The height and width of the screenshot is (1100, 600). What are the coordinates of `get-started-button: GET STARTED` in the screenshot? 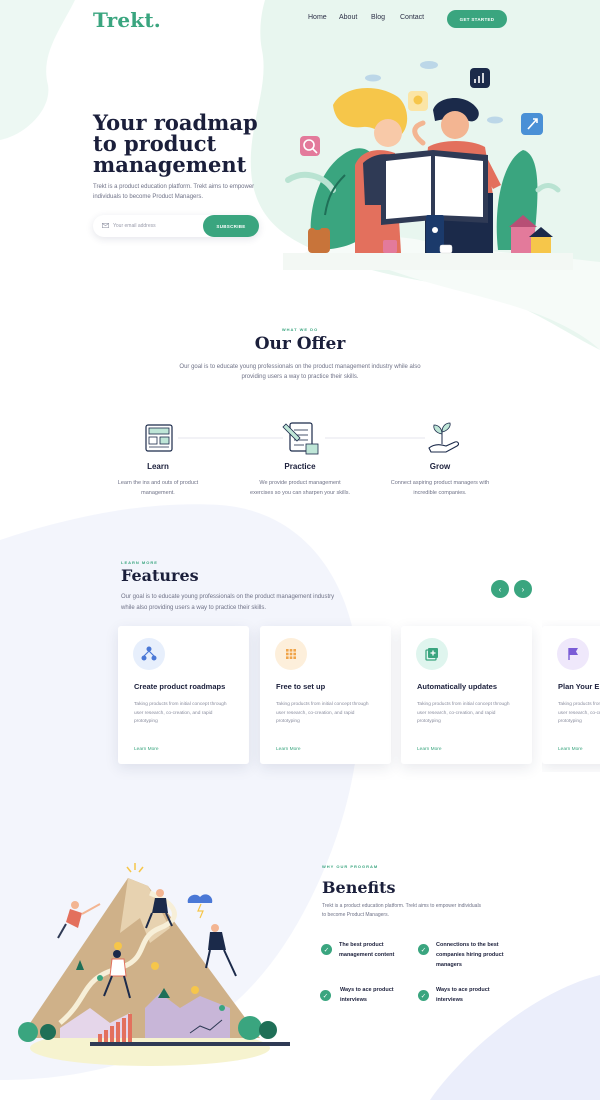 It's located at (477, 19).